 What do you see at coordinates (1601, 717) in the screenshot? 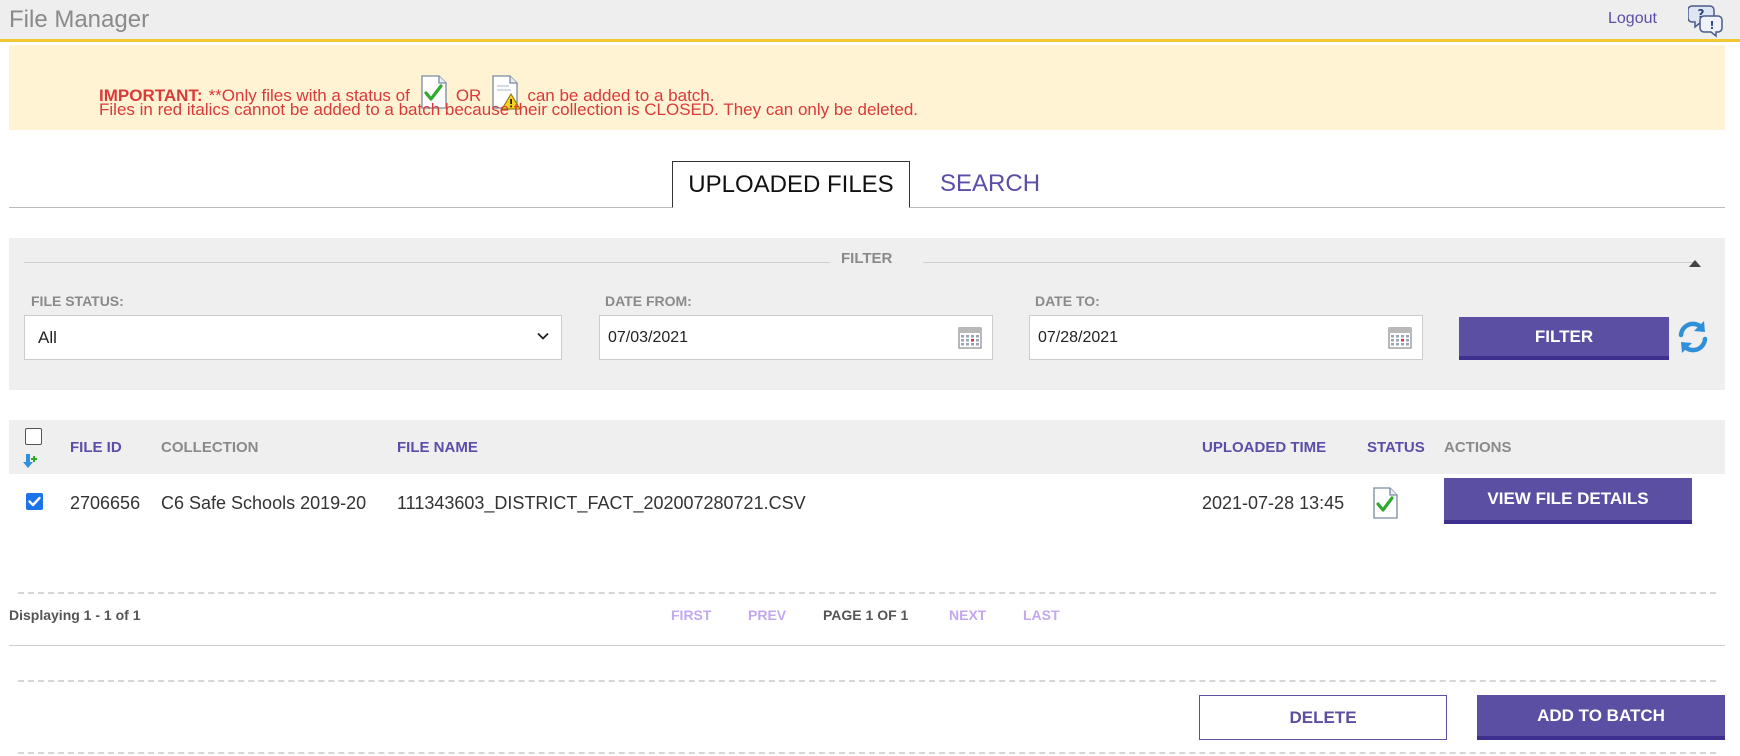
I see `add-to-batch-button: ADD TO BATCH` at bounding box center [1601, 717].